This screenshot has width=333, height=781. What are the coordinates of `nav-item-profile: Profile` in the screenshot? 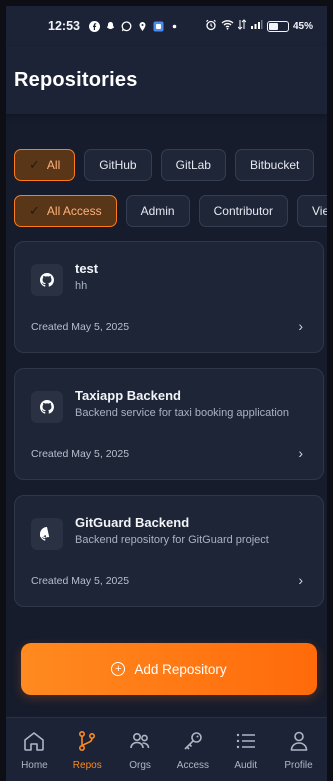 It's located at (298, 749).